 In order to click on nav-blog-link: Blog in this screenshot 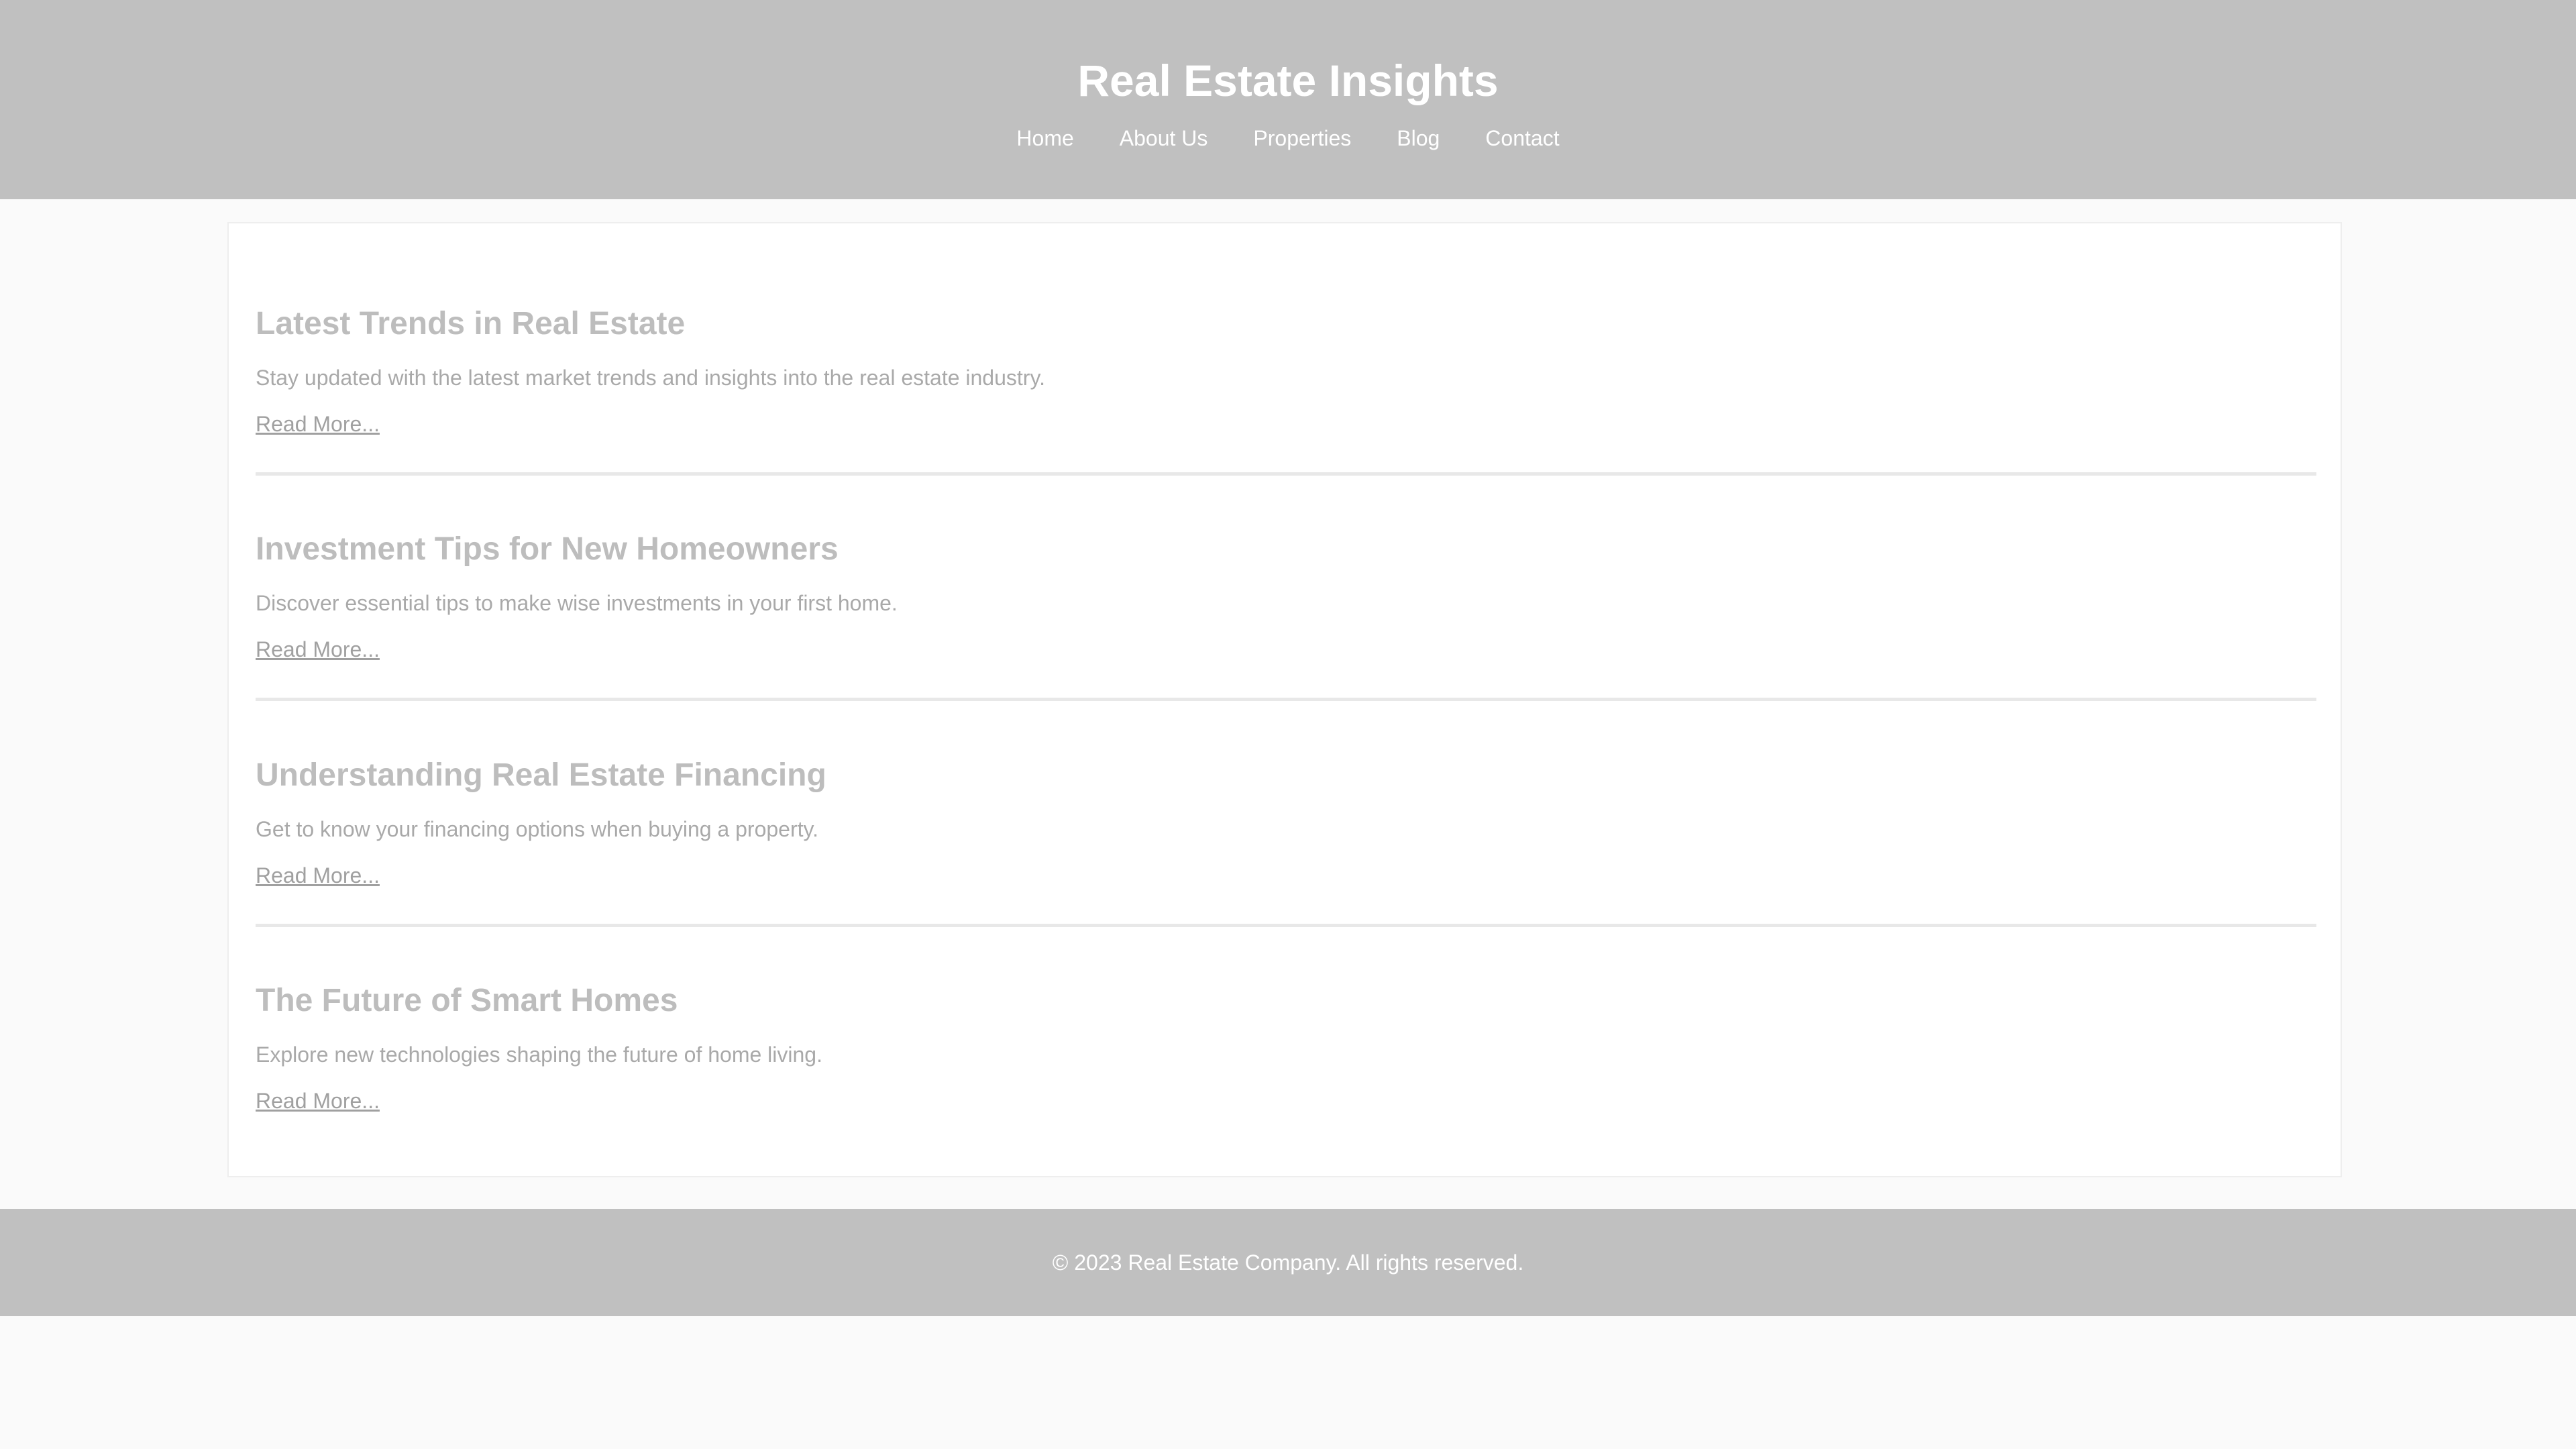, I will do `click(1418, 138)`.